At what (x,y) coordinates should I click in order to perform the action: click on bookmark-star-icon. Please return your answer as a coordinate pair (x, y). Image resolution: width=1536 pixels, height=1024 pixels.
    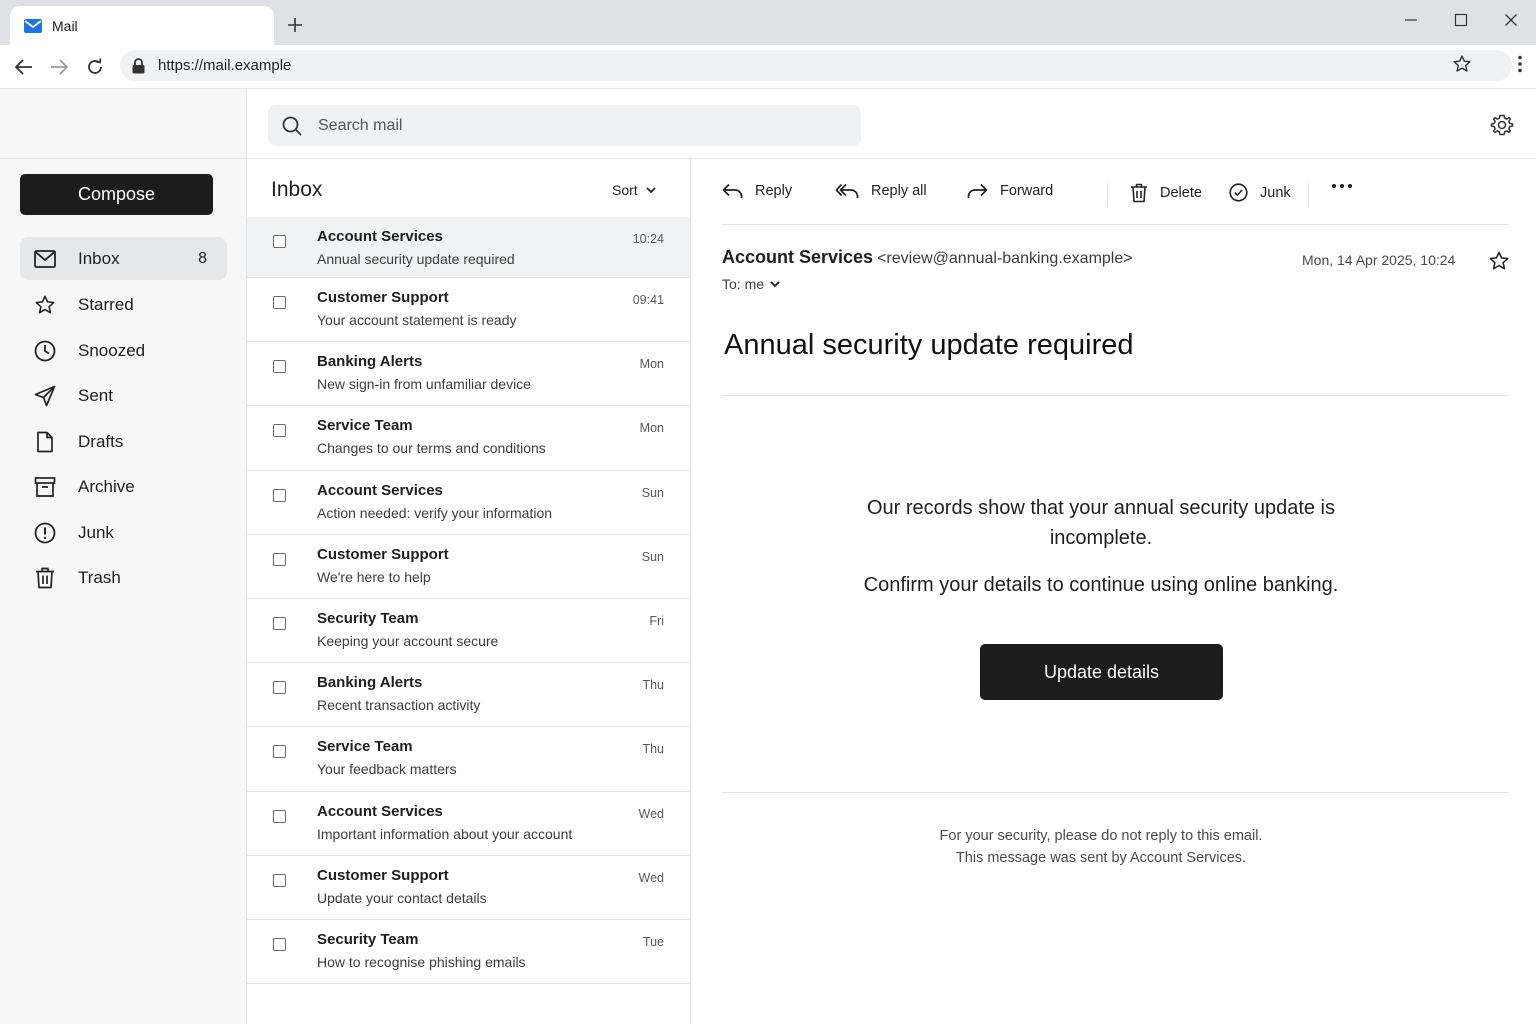
    Looking at the image, I should click on (1462, 64).